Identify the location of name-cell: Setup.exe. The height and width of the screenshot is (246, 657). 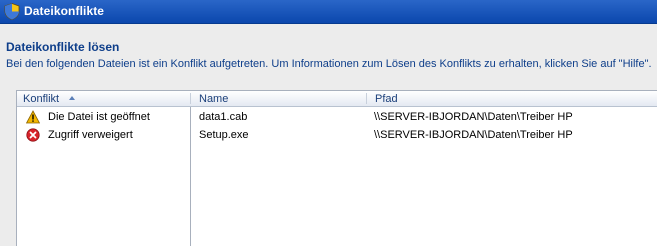
(224, 135).